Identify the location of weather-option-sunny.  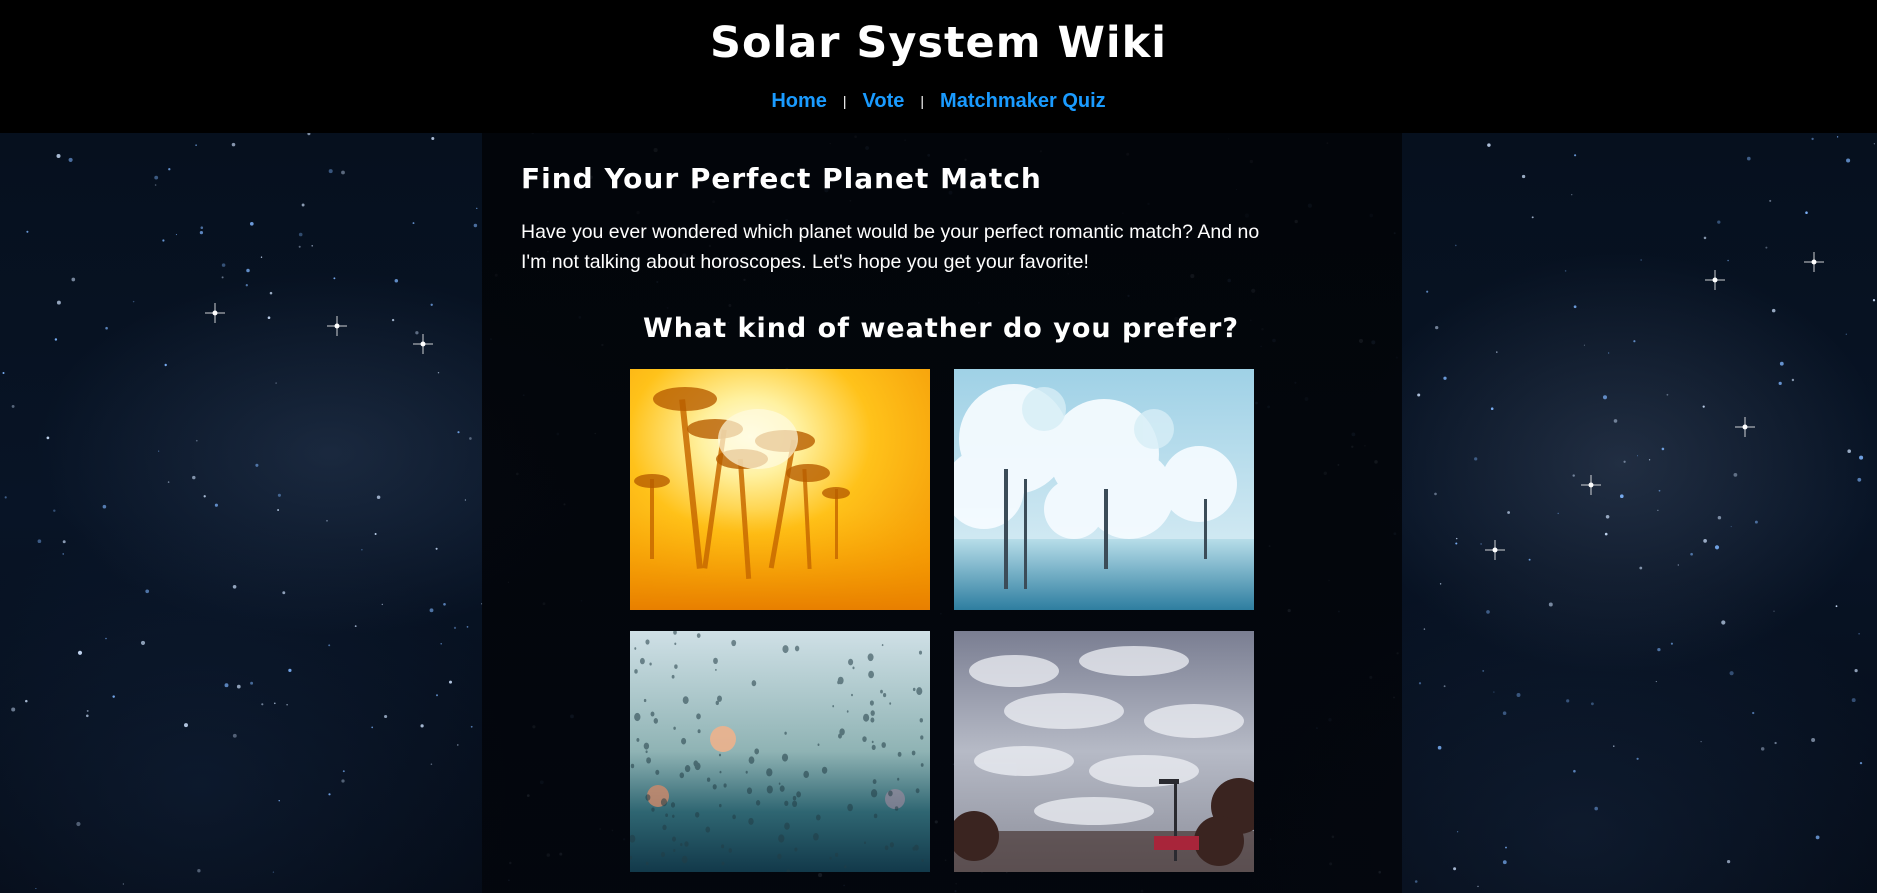
(780, 489).